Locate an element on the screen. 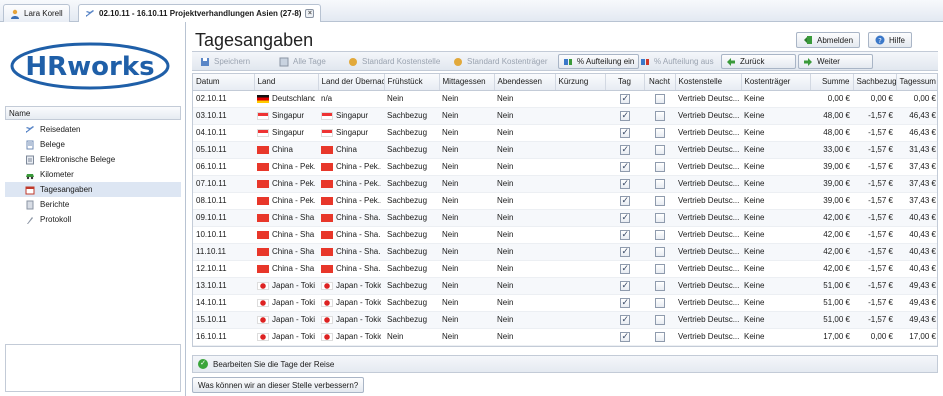  tab-user: Lara Korell is located at coordinates (36, 13).